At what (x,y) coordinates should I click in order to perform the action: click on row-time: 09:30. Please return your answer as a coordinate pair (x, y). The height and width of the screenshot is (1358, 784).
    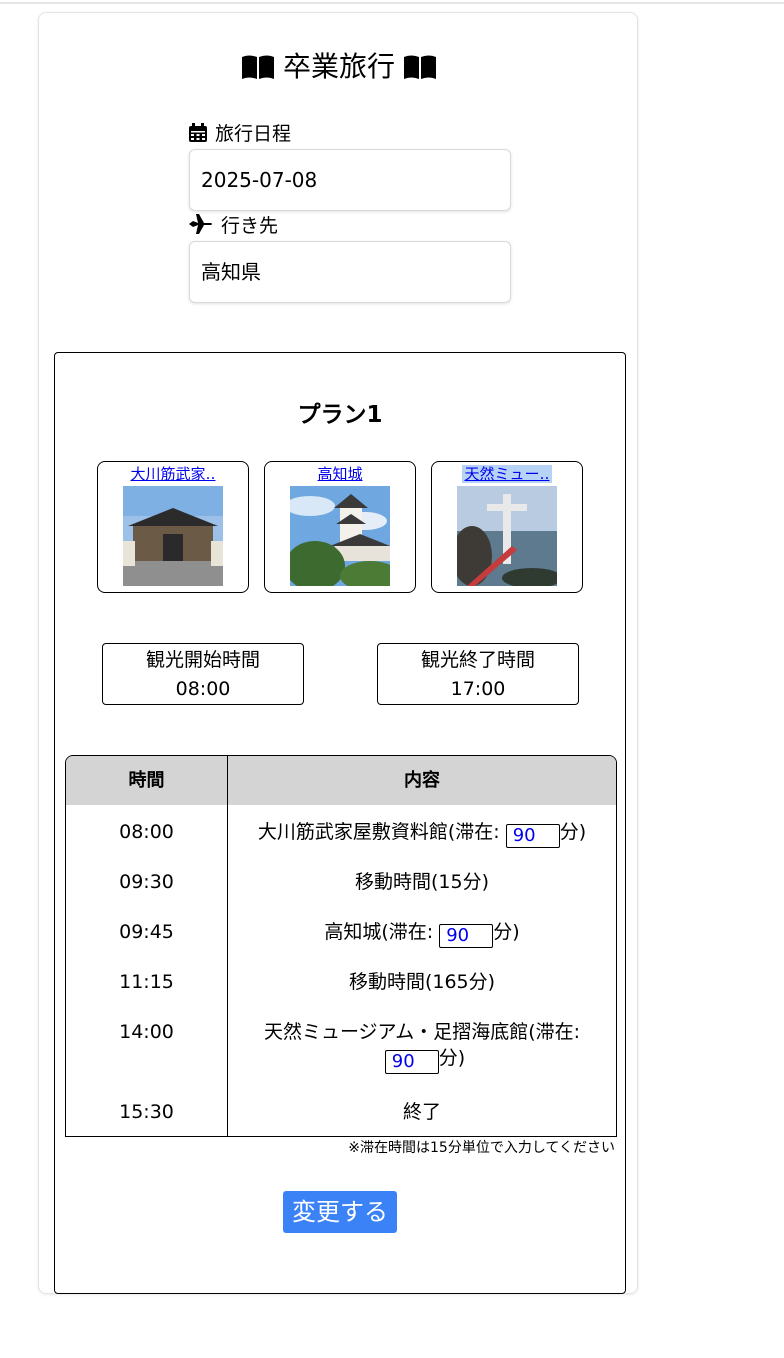
    Looking at the image, I should click on (146, 882).